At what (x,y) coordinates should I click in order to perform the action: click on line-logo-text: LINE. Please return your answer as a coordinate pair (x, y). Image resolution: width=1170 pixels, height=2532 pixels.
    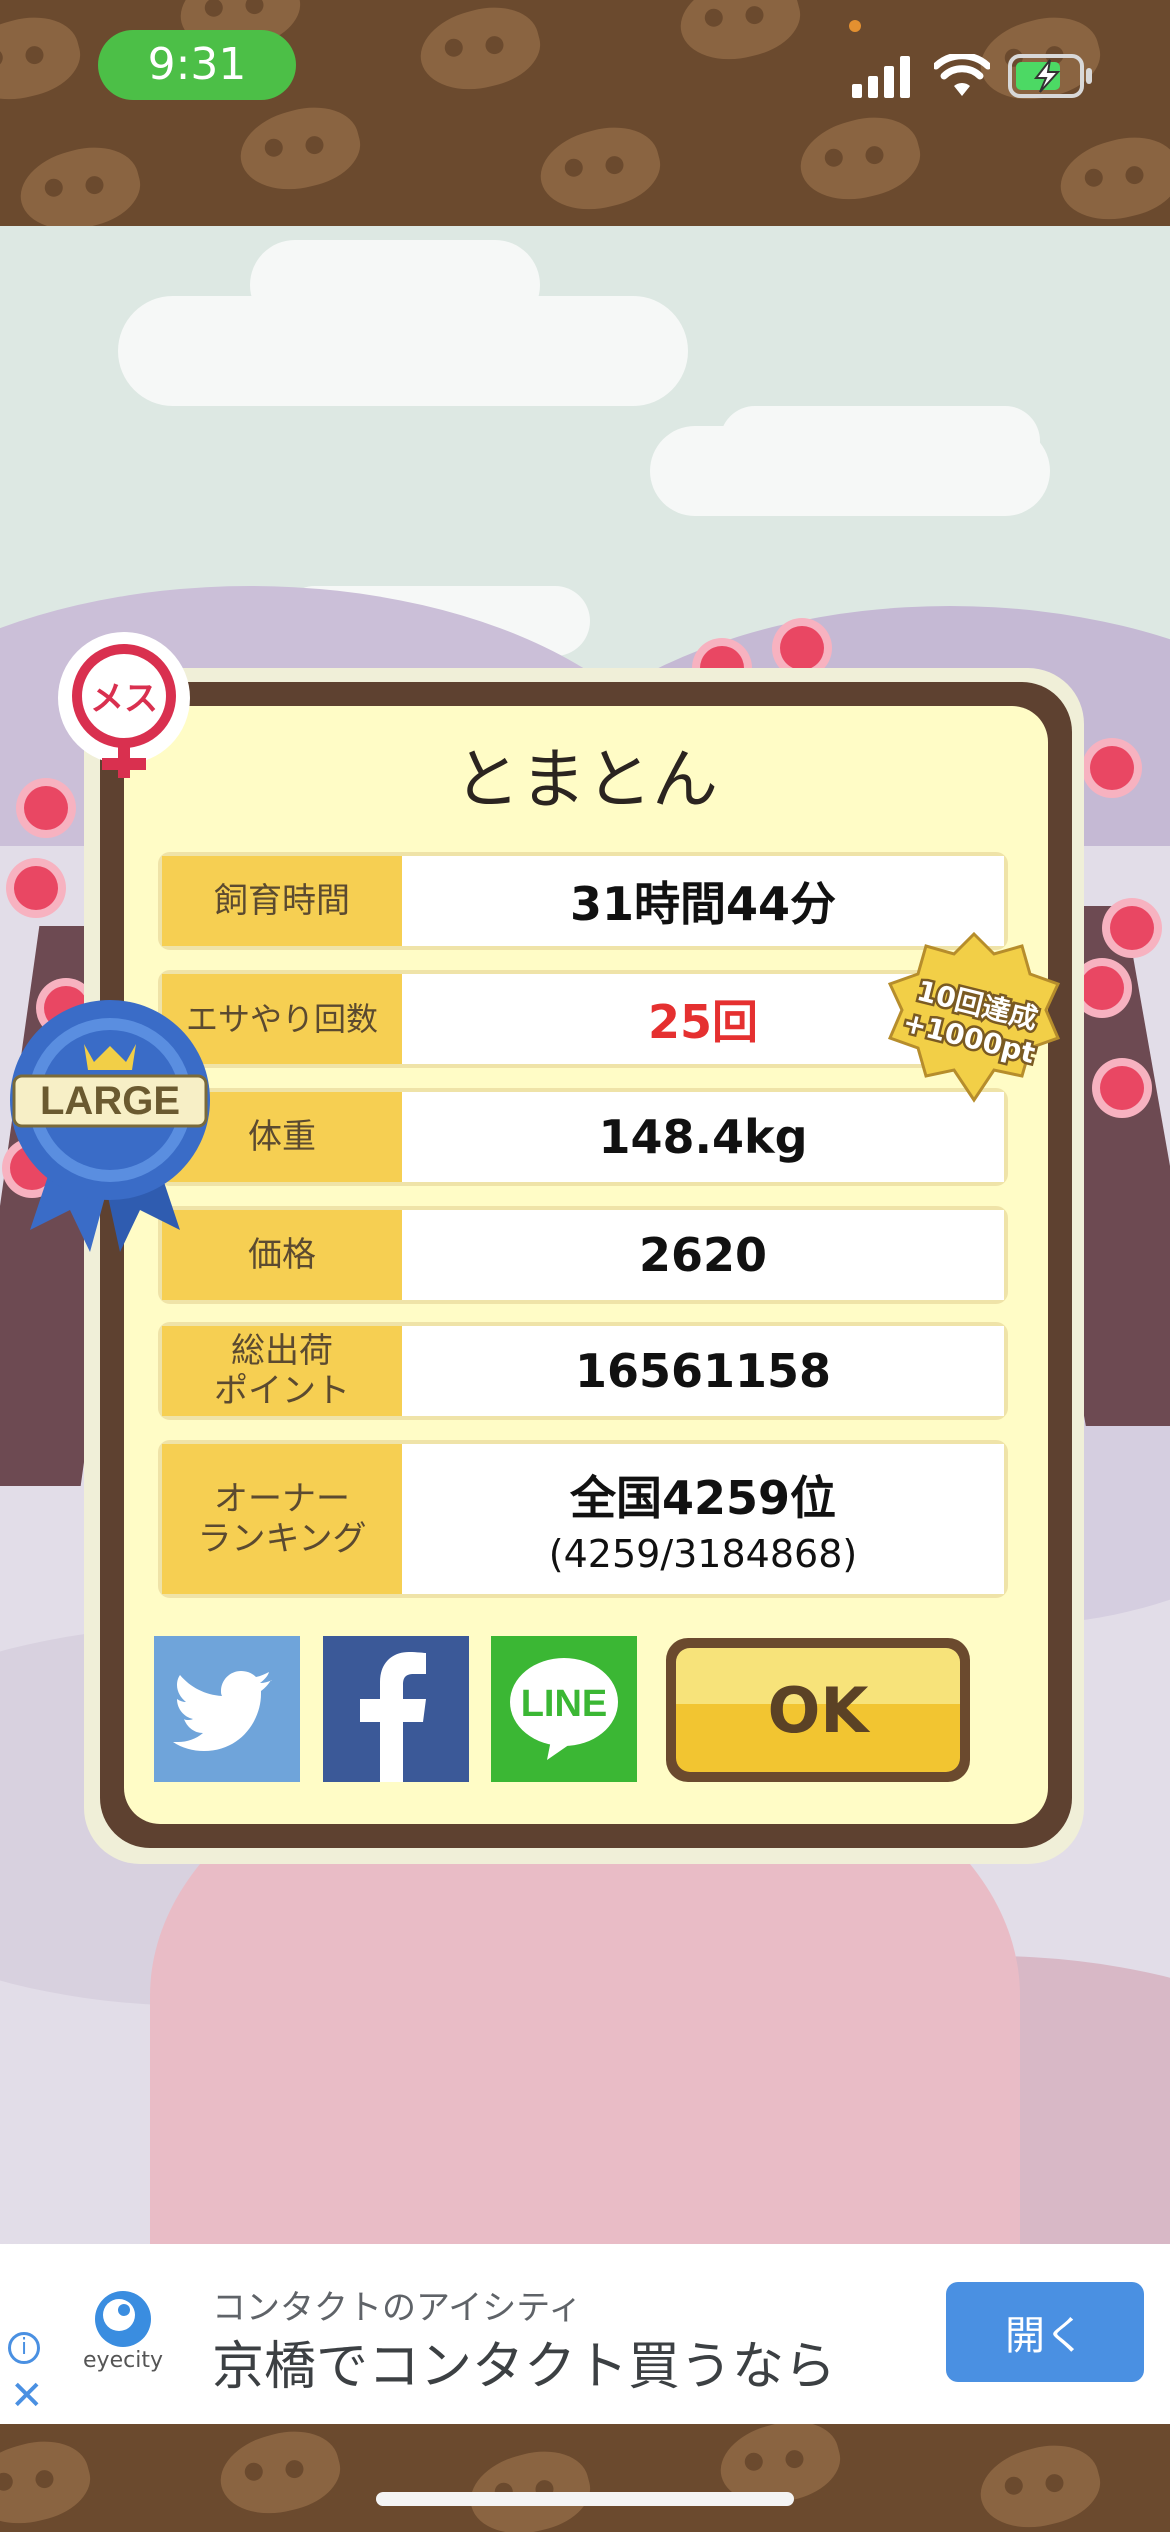
    Looking at the image, I should click on (564, 1704).